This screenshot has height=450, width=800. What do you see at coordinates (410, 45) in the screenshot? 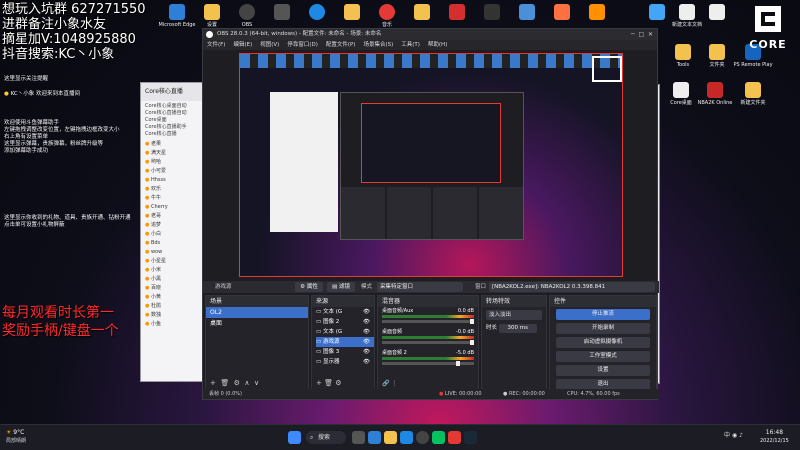
I see `menu-tools: 工具(T)` at bounding box center [410, 45].